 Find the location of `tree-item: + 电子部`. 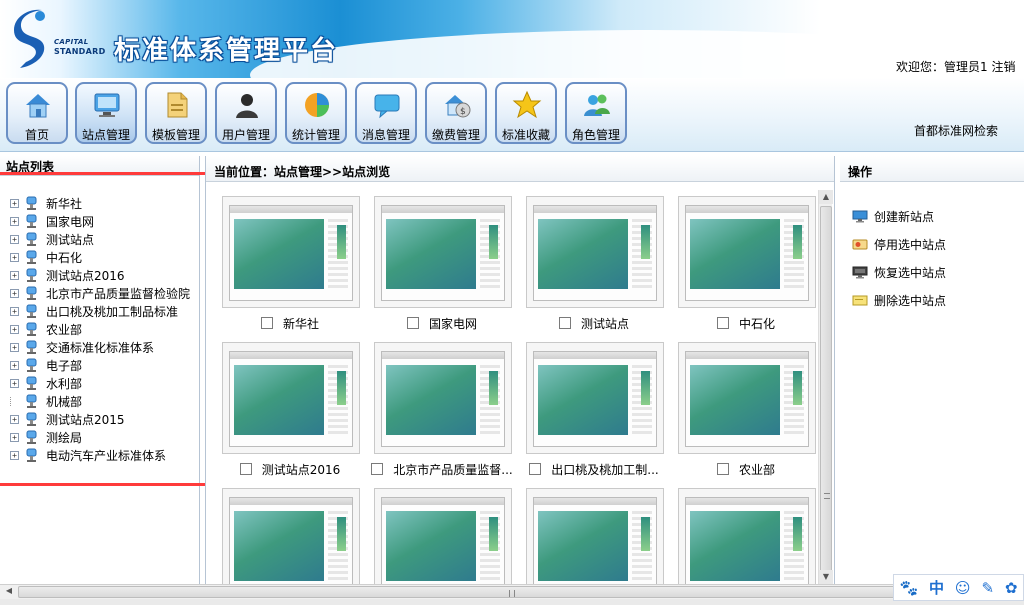

tree-item: + 电子部 is located at coordinates (100, 365).